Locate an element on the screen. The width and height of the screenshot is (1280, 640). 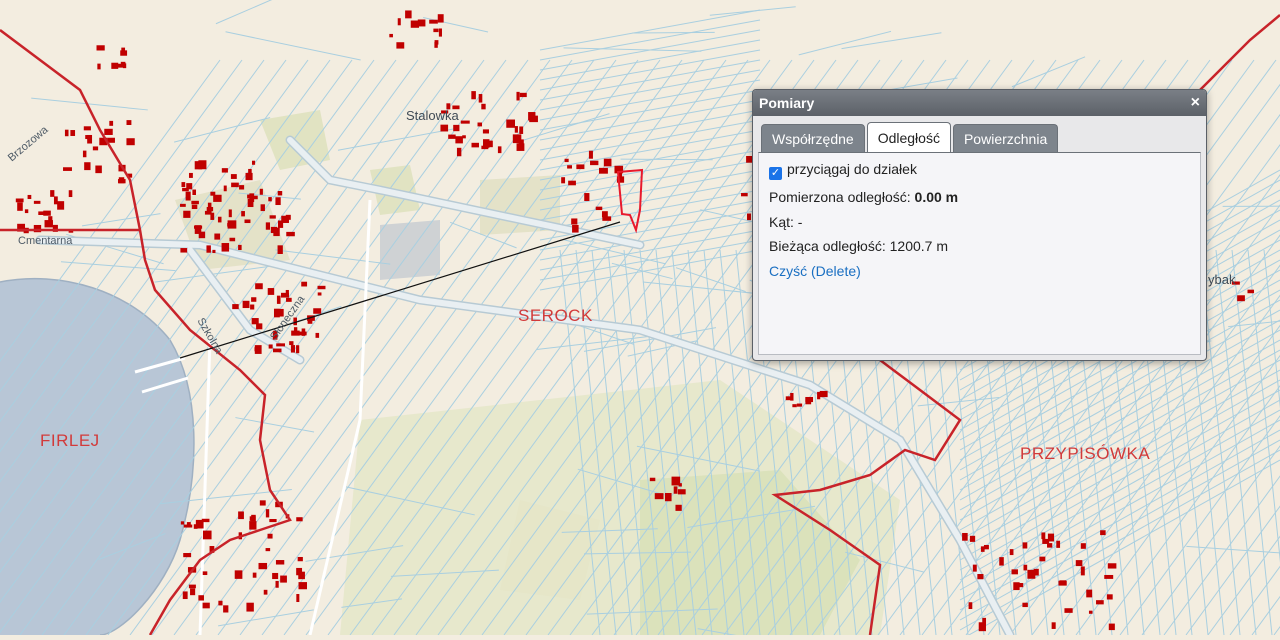
snap-checkbox: ✓ is located at coordinates (775, 173).